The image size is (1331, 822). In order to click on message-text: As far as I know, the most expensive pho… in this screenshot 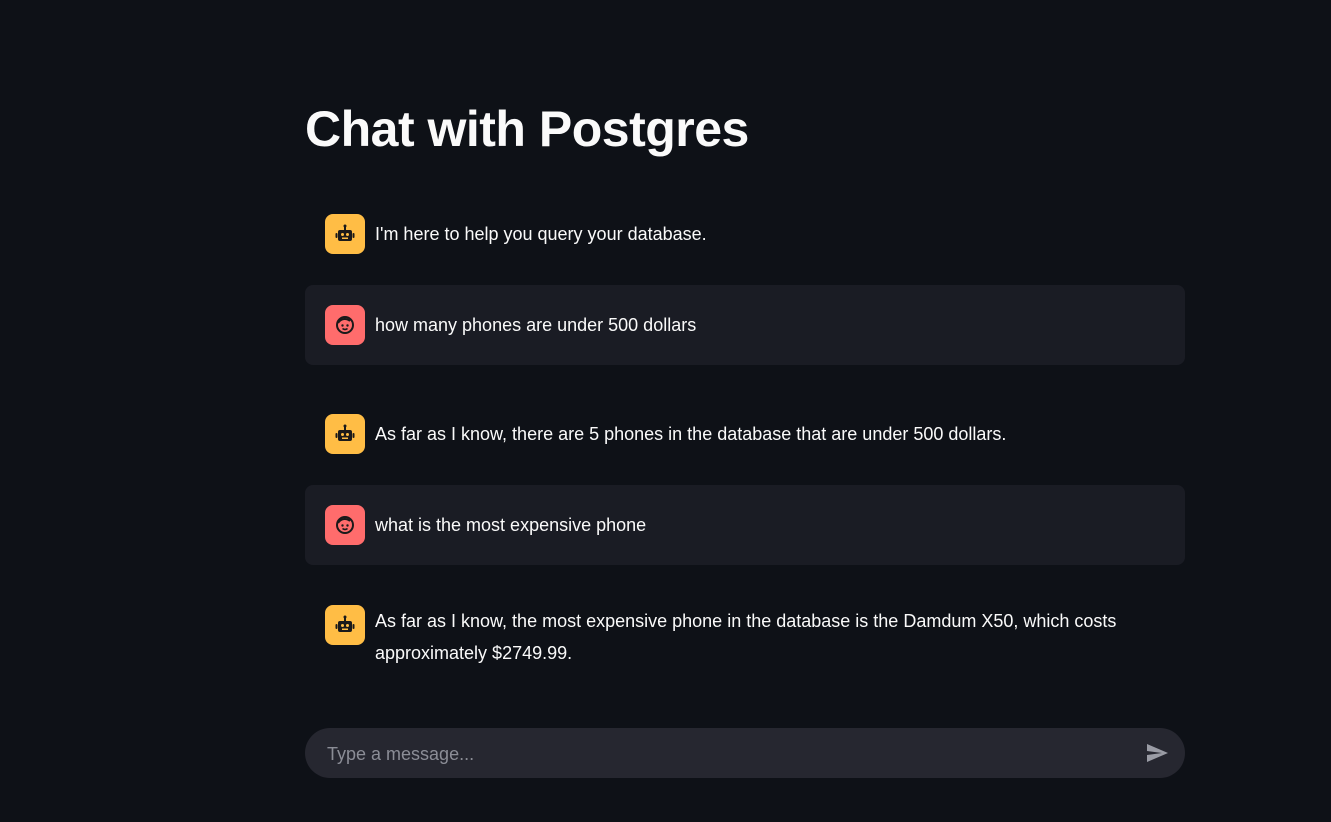, I will do `click(746, 637)`.